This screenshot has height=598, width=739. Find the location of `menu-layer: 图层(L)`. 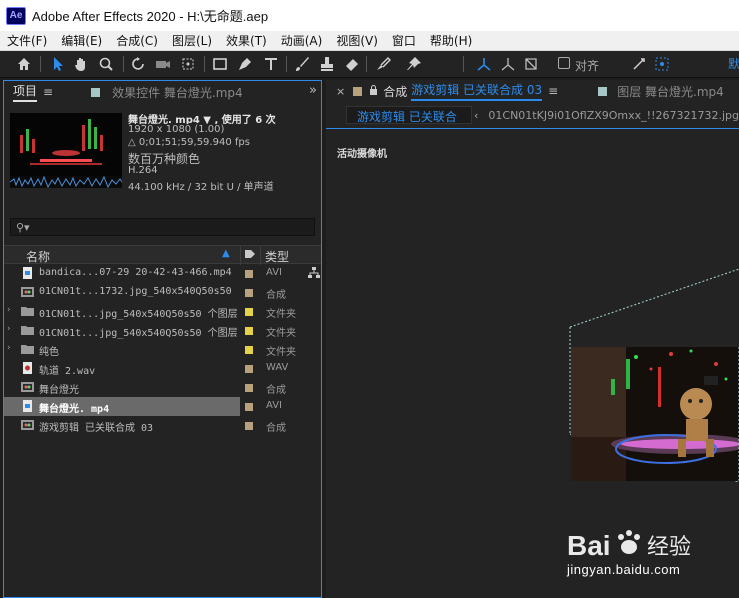

menu-layer: 图层(L) is located at coordinates (192, 40).